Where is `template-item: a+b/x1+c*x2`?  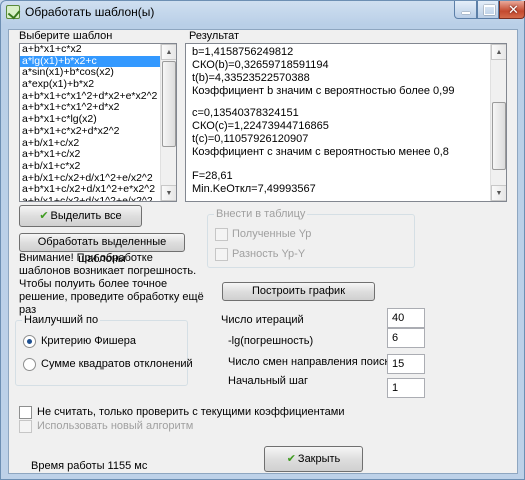 template-item: a+b/x1+c*x2 is located at coordinates (98, 166).